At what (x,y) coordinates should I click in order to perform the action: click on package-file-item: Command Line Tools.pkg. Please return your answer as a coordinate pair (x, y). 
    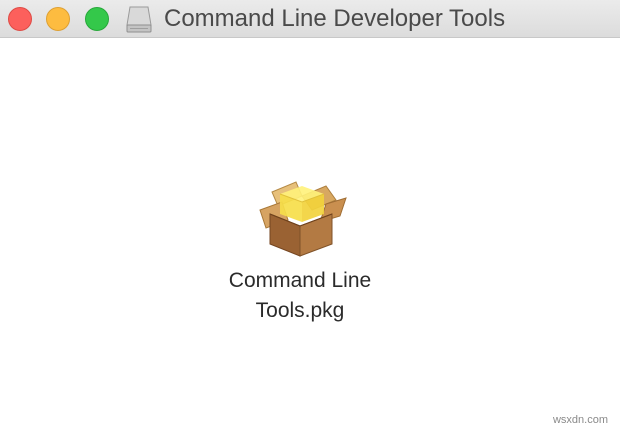
    Looking at the image, I should click on (300, 247).